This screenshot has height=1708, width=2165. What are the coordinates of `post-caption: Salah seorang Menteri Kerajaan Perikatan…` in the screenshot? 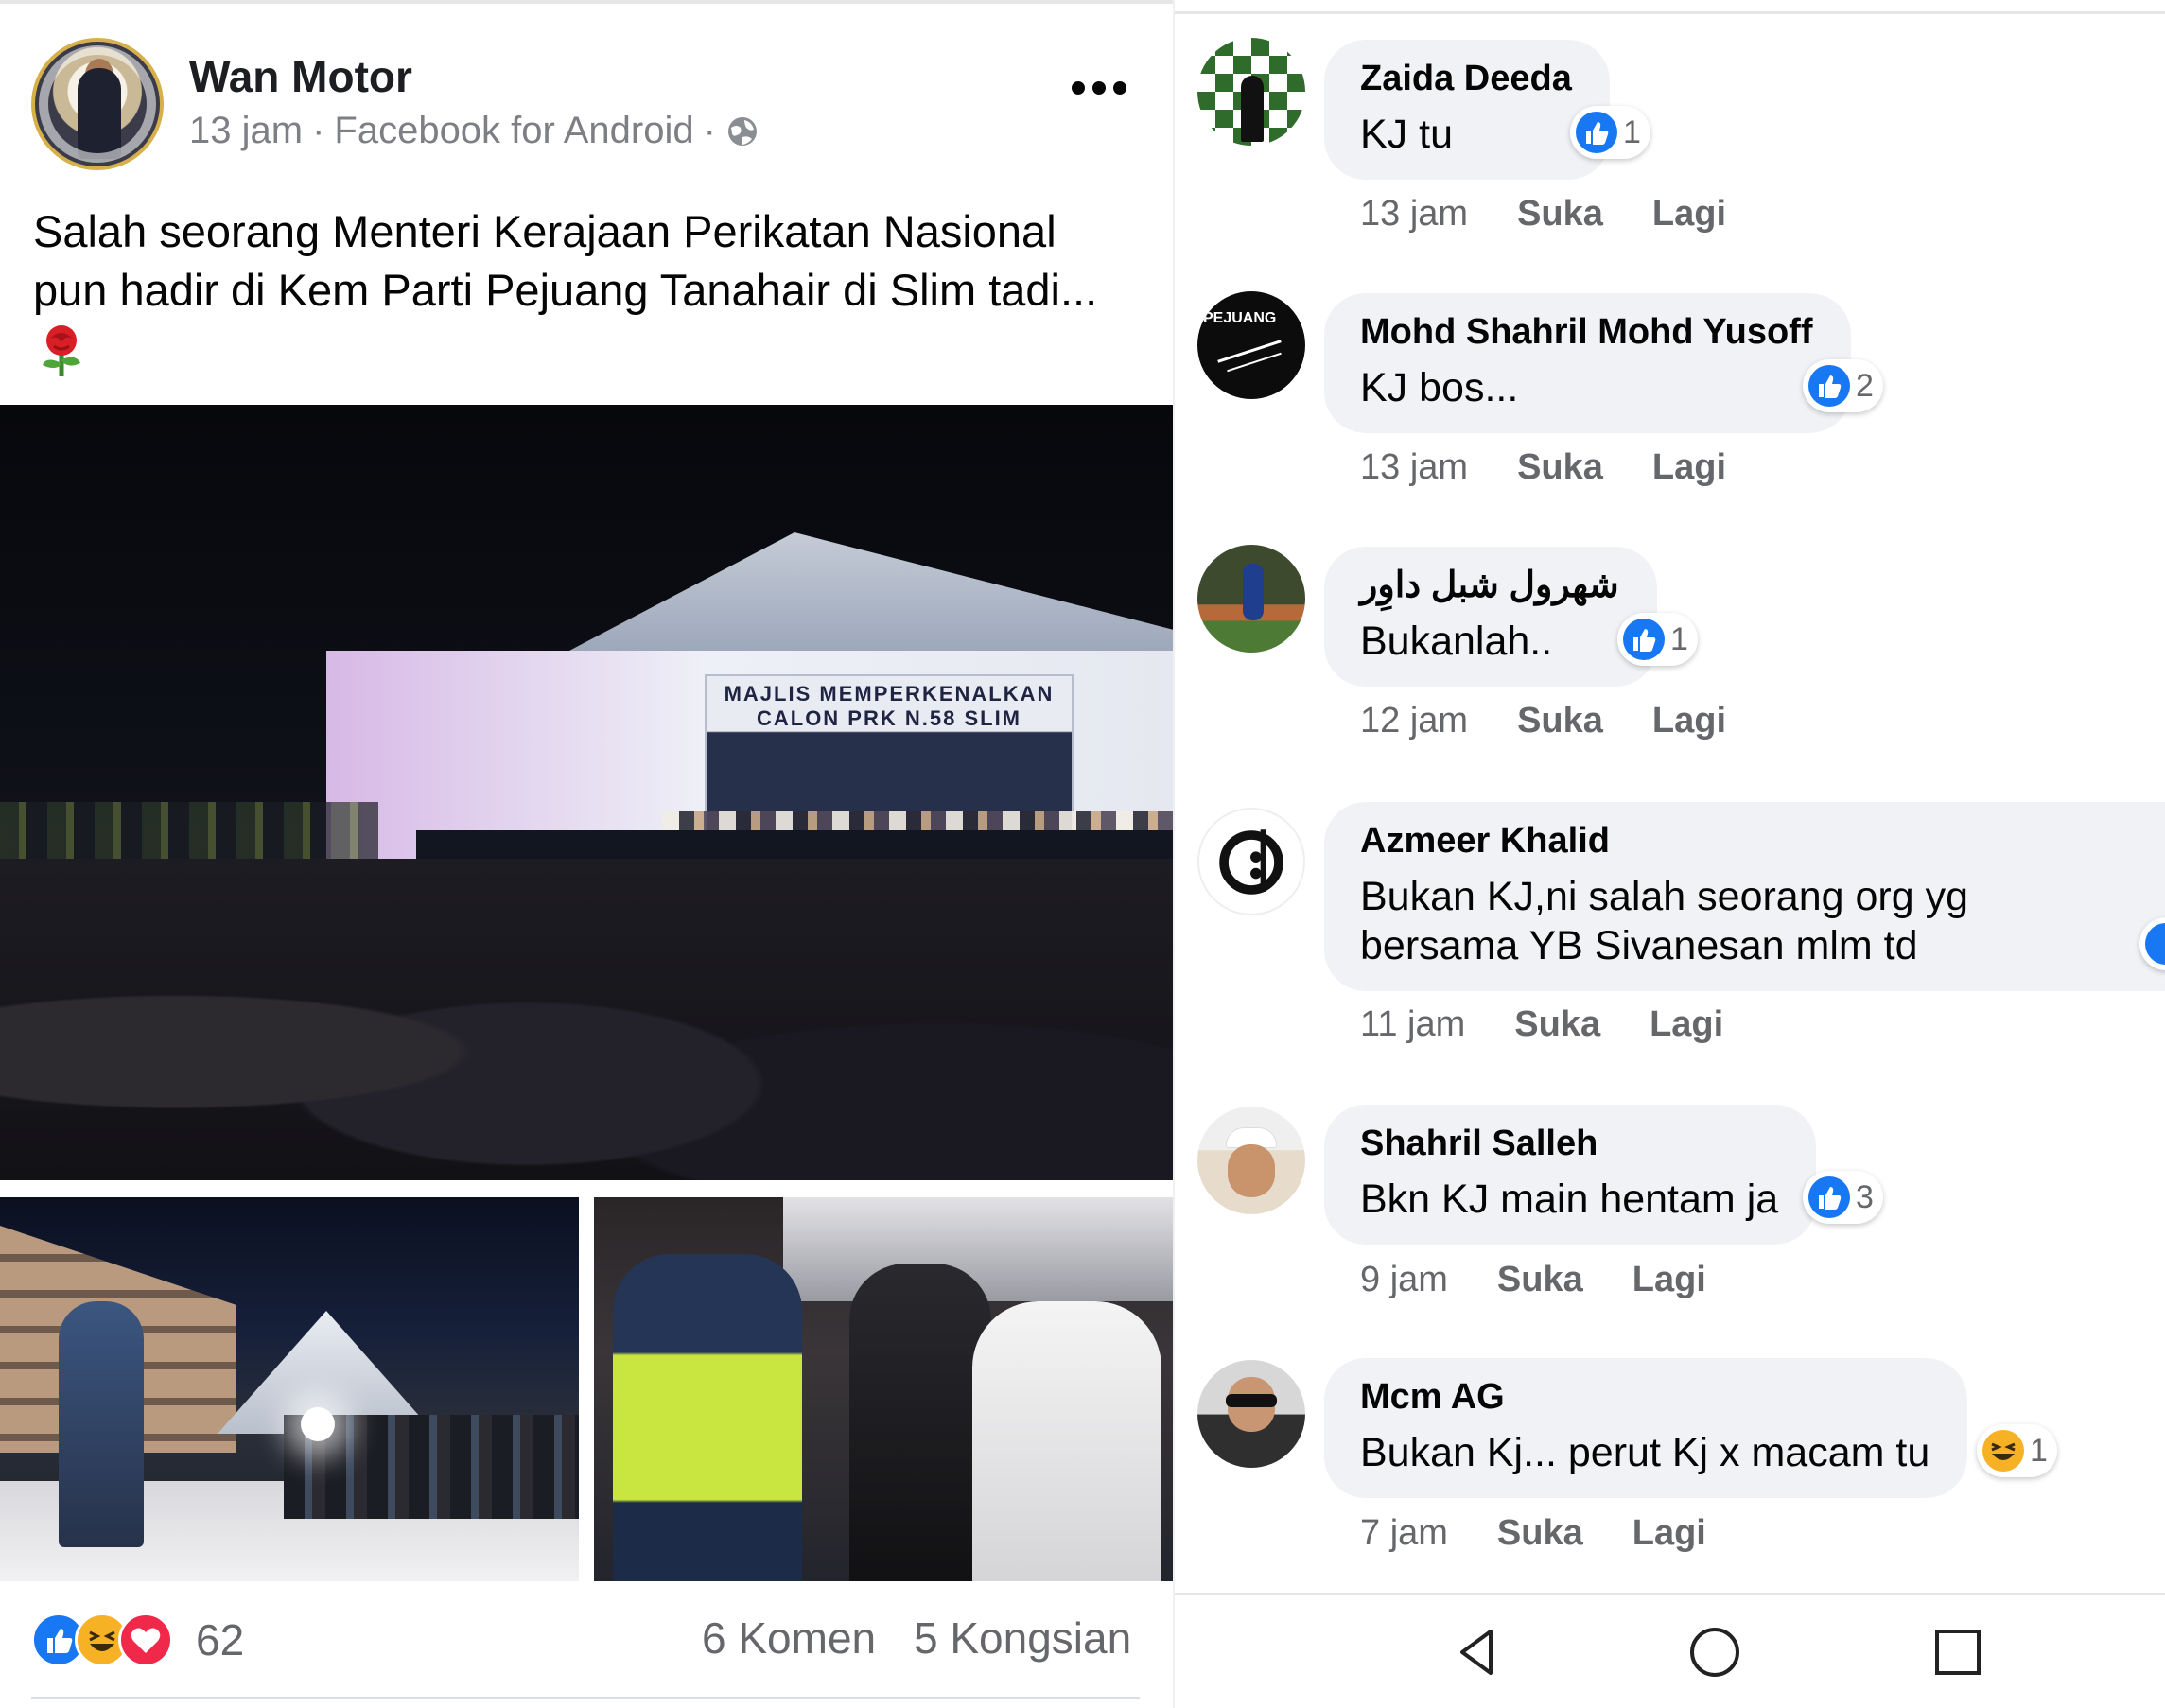 It's located at (591, 291).